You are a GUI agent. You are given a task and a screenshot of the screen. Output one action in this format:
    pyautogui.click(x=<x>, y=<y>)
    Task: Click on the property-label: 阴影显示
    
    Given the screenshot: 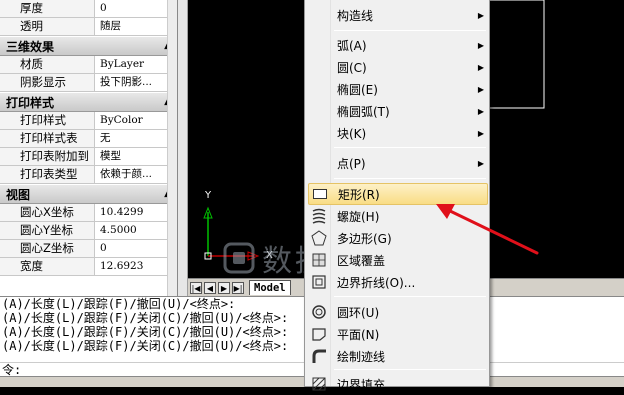 What is the action you would take?
    pyautogui.click(x=47, y=82)
    